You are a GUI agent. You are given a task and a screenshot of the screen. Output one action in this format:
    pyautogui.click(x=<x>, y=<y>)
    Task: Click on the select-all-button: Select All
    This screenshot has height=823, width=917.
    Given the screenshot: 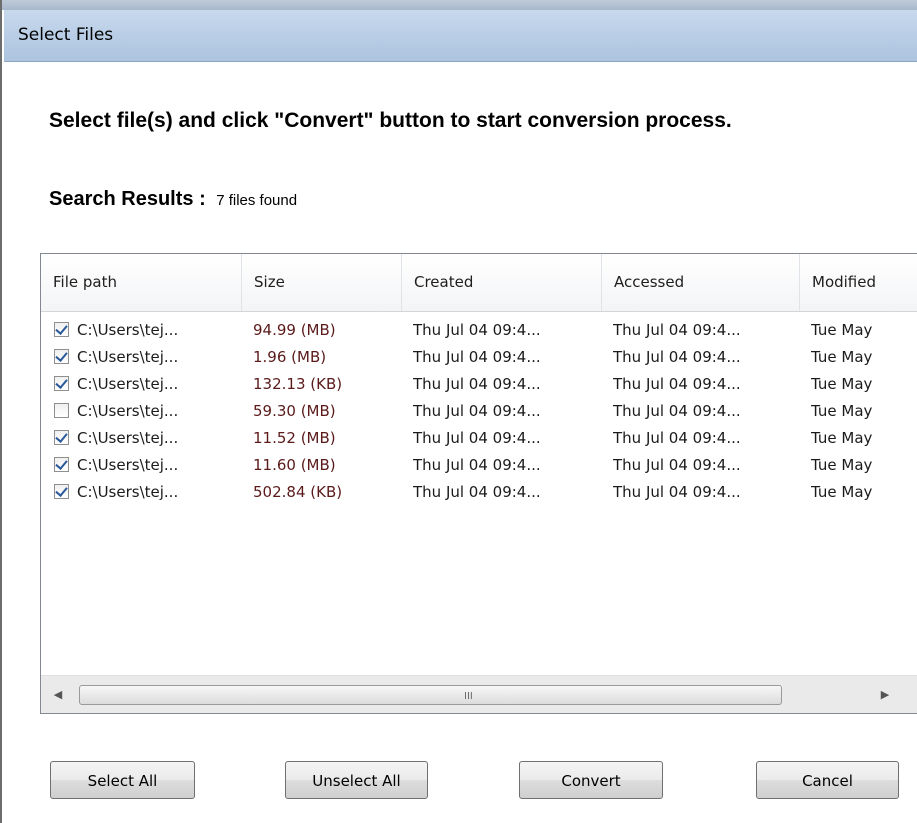 What is the action you would take?
    pyautogui.click(x=122, y=780)
    